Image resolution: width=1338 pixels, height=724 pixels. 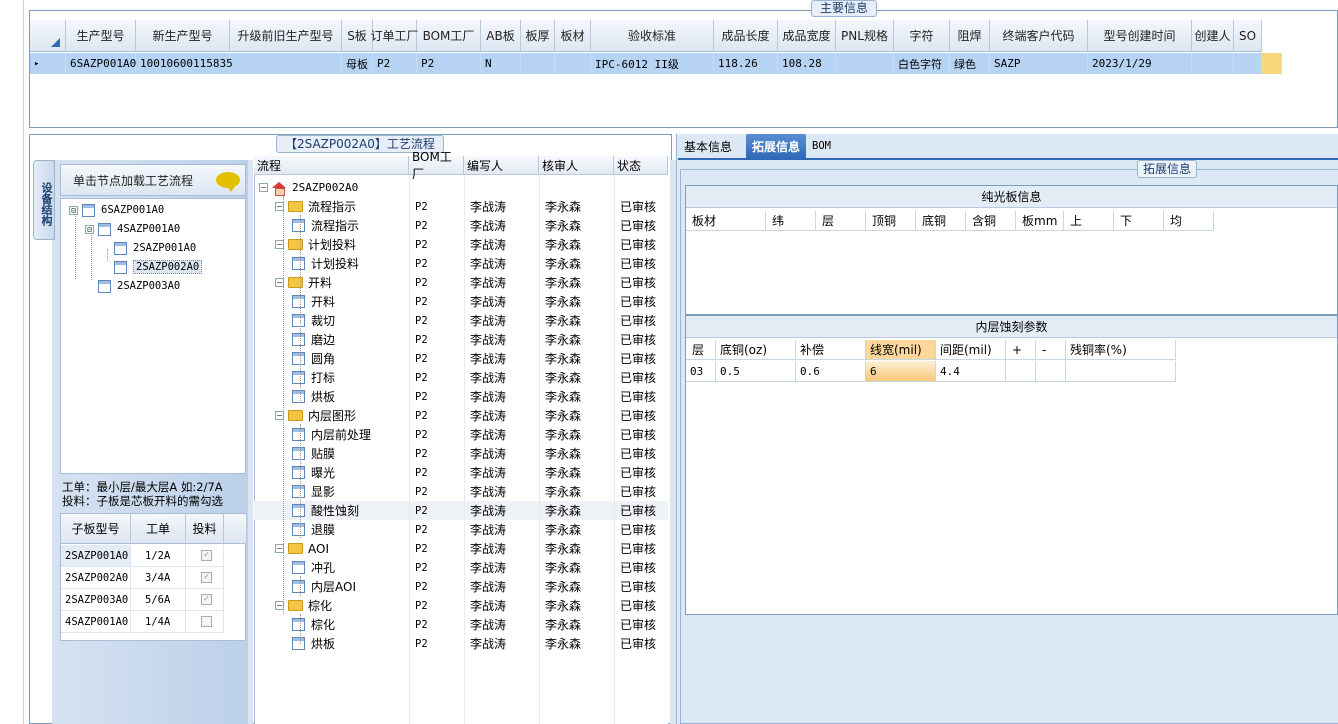 What do you see at coordinates (155, 248) in the screenshot?
I see `tree-node: 2SAZP001A0` at bounding box center [155, 248].